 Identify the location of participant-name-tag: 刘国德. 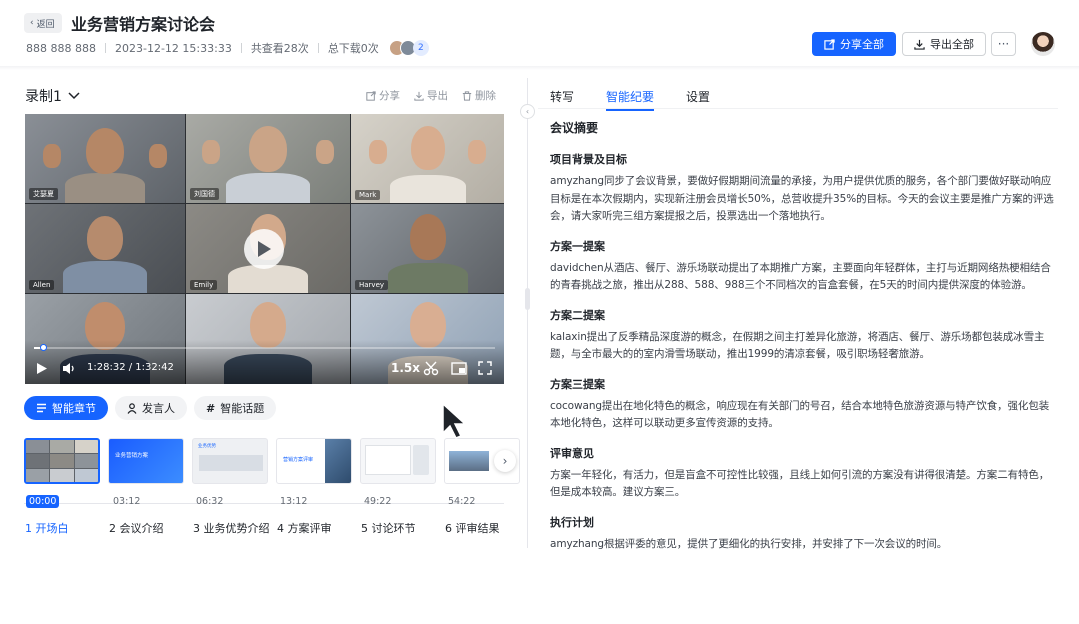
(204, 194).